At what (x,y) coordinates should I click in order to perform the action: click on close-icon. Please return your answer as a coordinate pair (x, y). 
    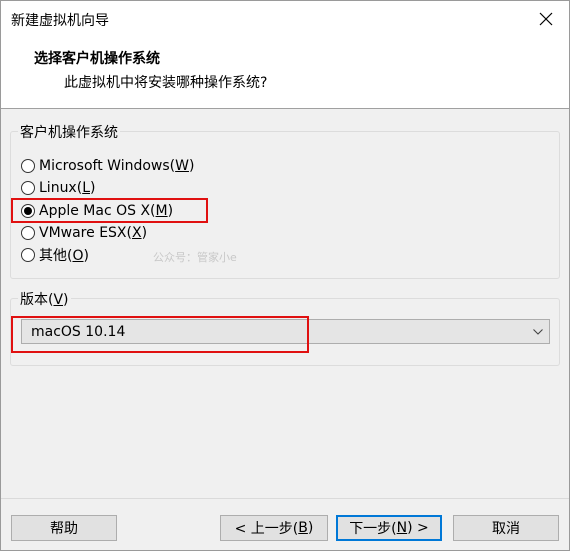
    Looking at the image, I should click on (546, 19).